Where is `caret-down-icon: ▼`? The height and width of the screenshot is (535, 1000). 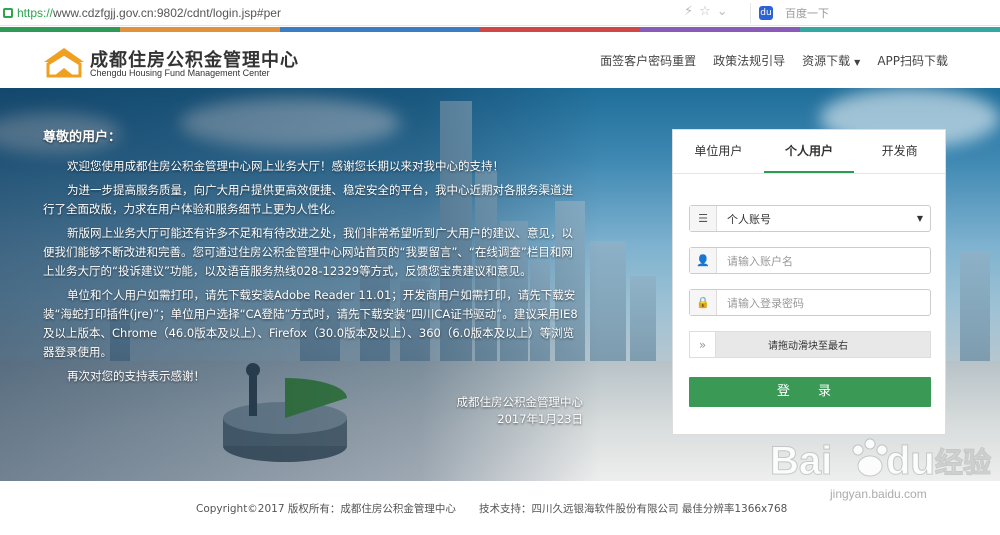
caret-down-icon: ▼ is located at coordinates (857, 62).